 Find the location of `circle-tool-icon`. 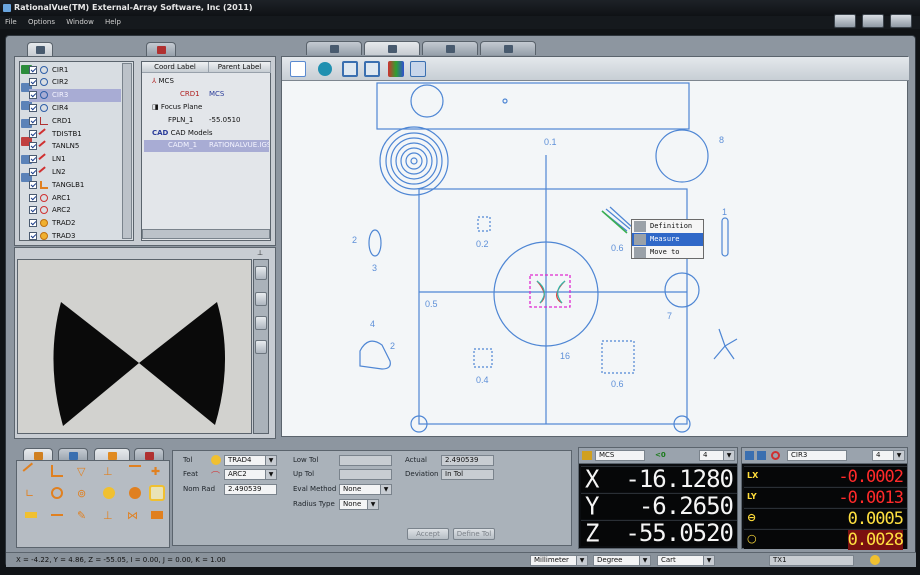

circle-tool-icon is located at coordinates (109, 493).